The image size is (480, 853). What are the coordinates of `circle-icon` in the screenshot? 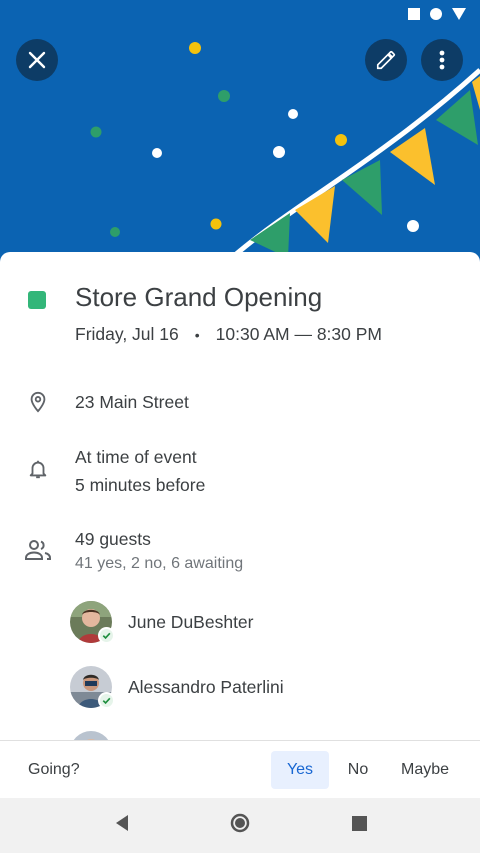 It's located at (436, 14).